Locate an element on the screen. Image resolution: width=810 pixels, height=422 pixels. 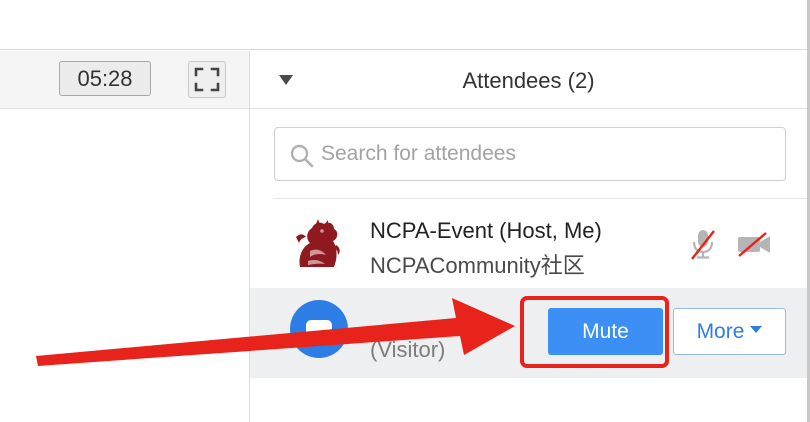
mute-button: Mute is located at coordinates (605, 331).